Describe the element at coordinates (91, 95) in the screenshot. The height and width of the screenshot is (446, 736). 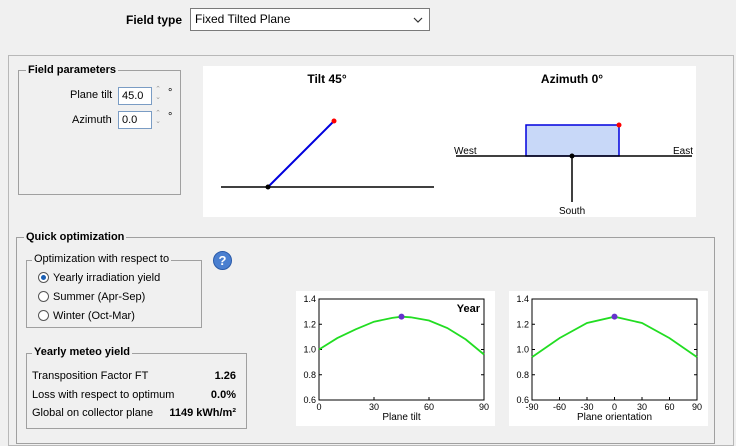
I see `plane-tilt-label: Plane tilt` at that location.